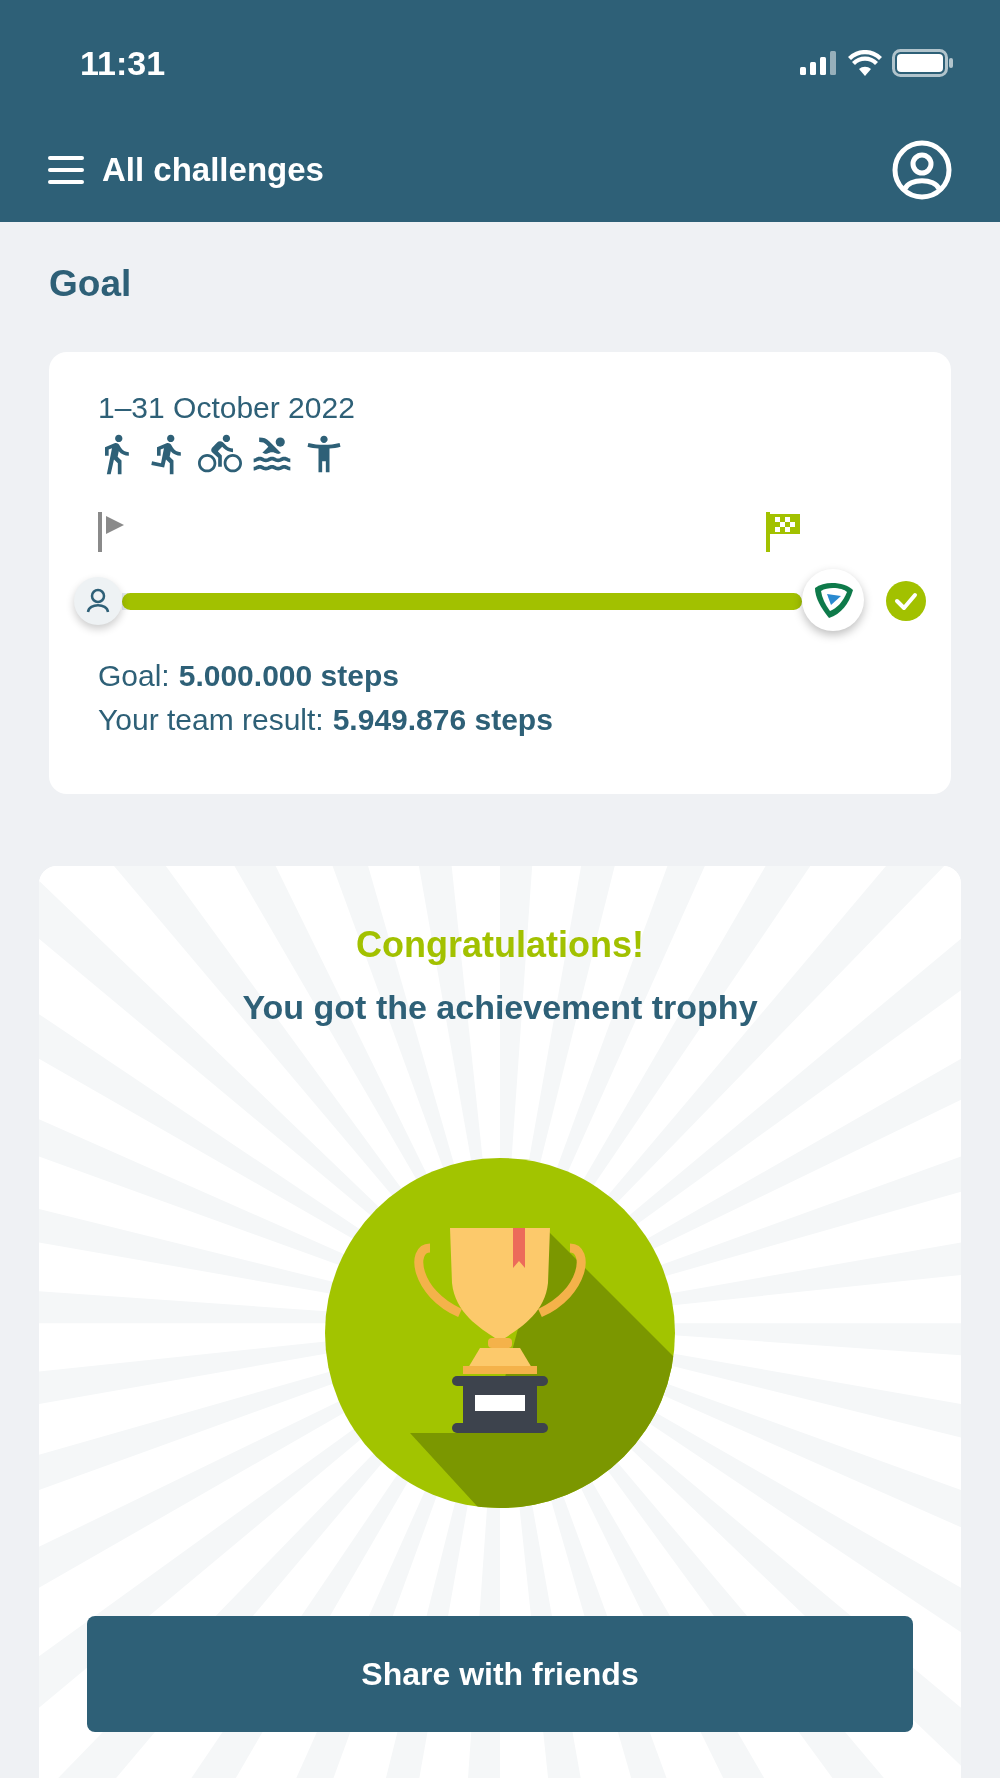 The width and height of the screenshot is (1000, 1778). What do you see at coordinates (213, 170) in the screenshot?
I see `header-title: All challenges` at bounding box center [213, 170].